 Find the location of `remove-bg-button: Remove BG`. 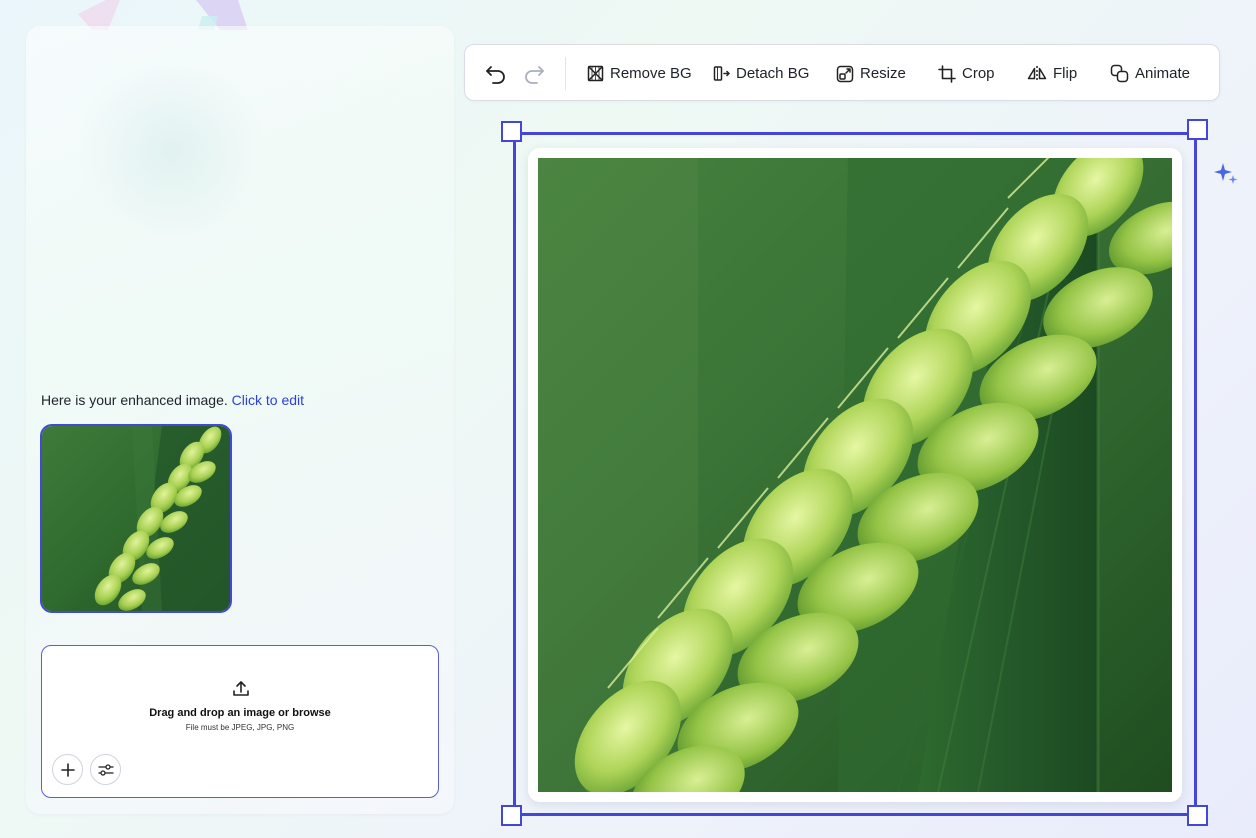

remove-bg-button: Remove BG is located at coordinates (639, 73).